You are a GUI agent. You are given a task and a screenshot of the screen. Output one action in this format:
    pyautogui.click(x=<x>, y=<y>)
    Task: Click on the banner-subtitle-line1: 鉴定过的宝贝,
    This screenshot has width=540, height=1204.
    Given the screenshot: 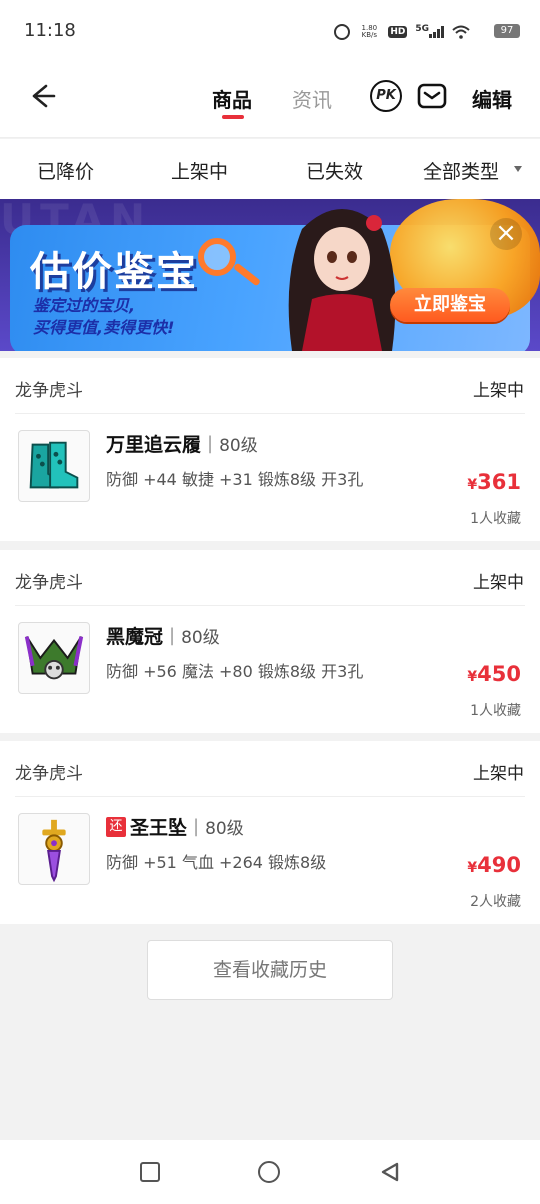 What is the action you would take?
    pyautogui.click(x=84, y=305)
    